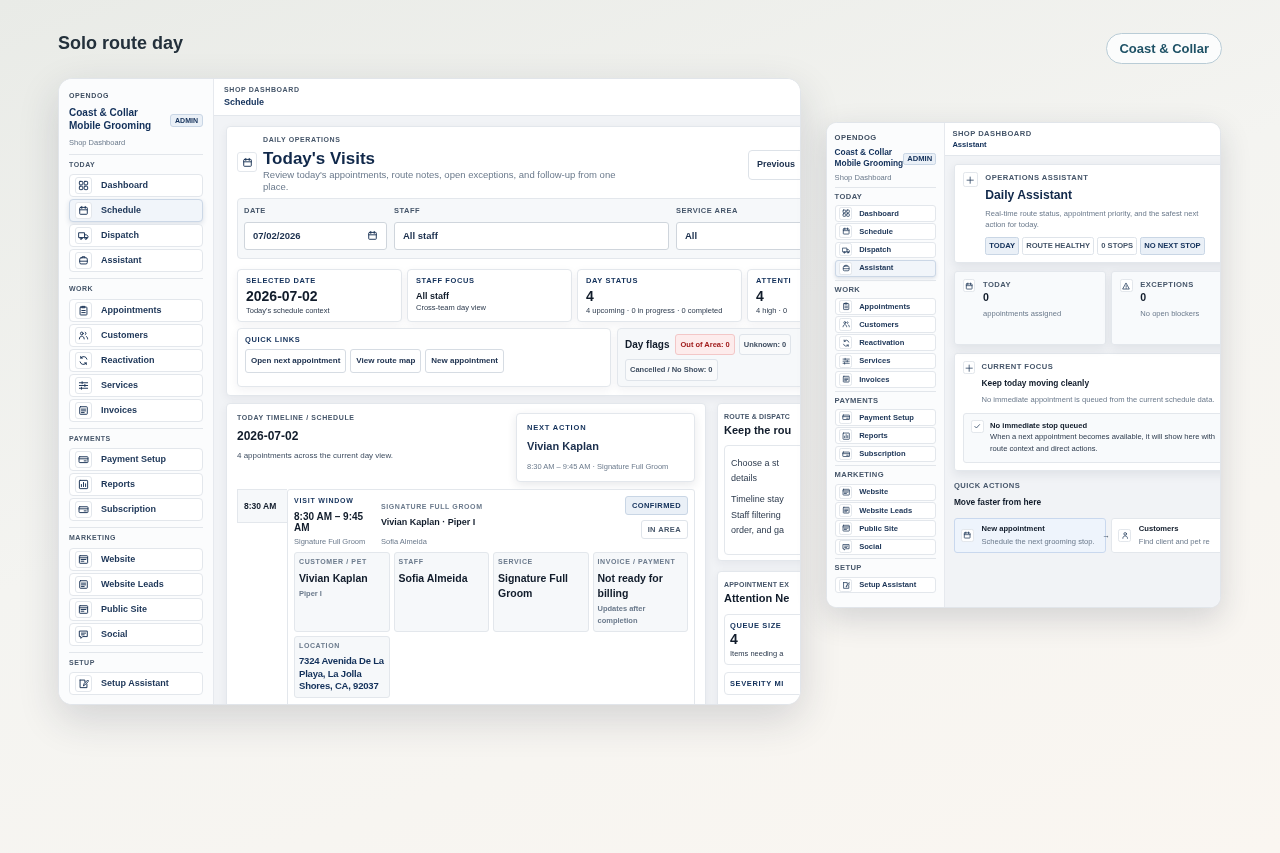 The height and width of the screenshot is (853, 1280). Describe the element at coordinates (1036, 383) in the screenshot. I see `focus-title: Keep today moving cleanly` at that location.